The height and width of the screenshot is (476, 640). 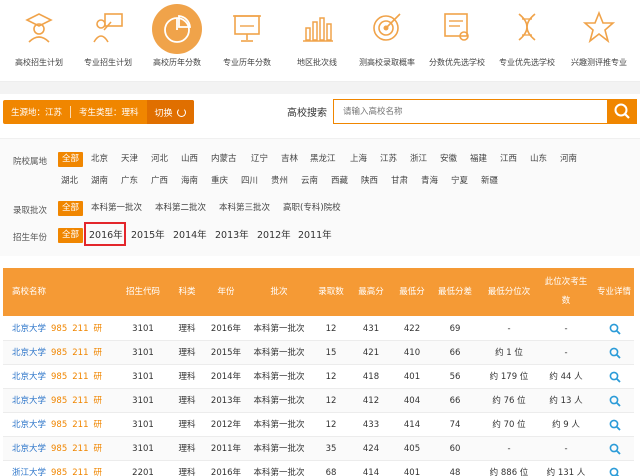 What do you see at coordinates (387, 41) in the screenshot?
I see `nav-item-admission-probability: 测高校录取概率` at bounding box center [387, 41].